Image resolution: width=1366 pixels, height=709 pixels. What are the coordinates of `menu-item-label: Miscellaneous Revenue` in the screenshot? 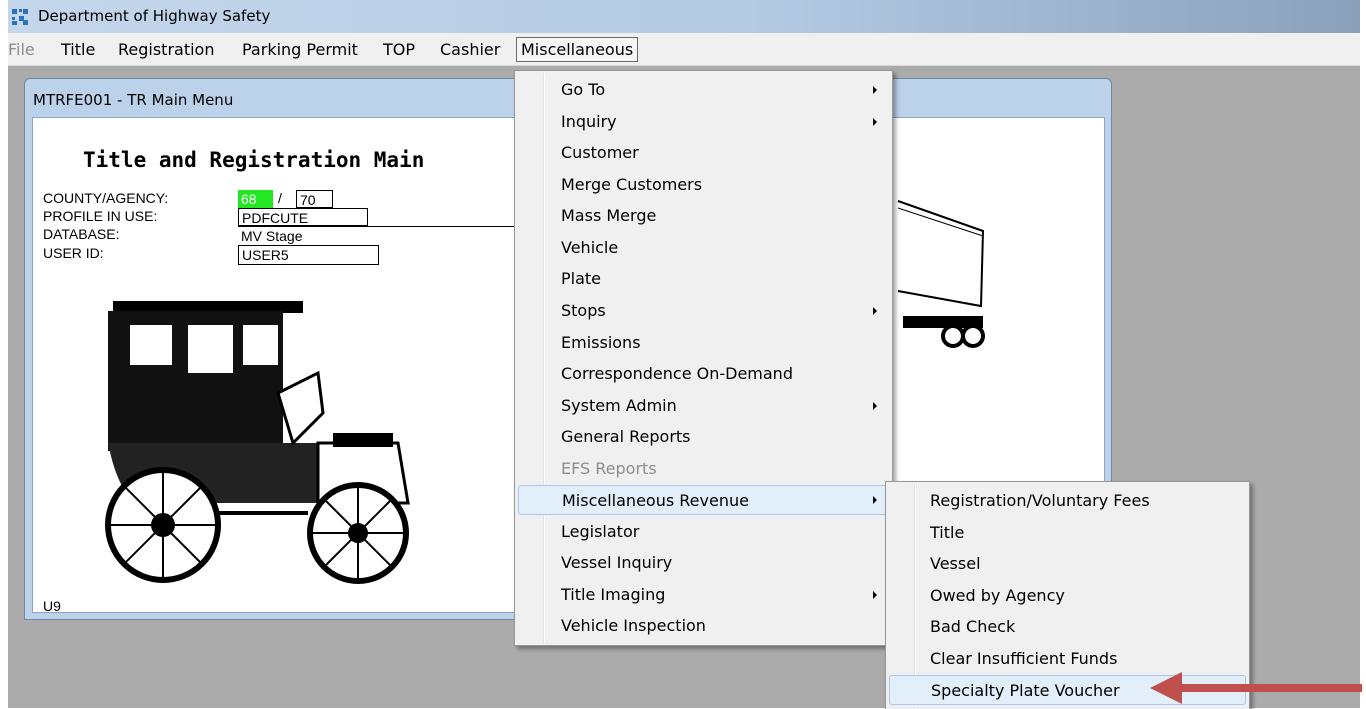 It's located at (655, 500).